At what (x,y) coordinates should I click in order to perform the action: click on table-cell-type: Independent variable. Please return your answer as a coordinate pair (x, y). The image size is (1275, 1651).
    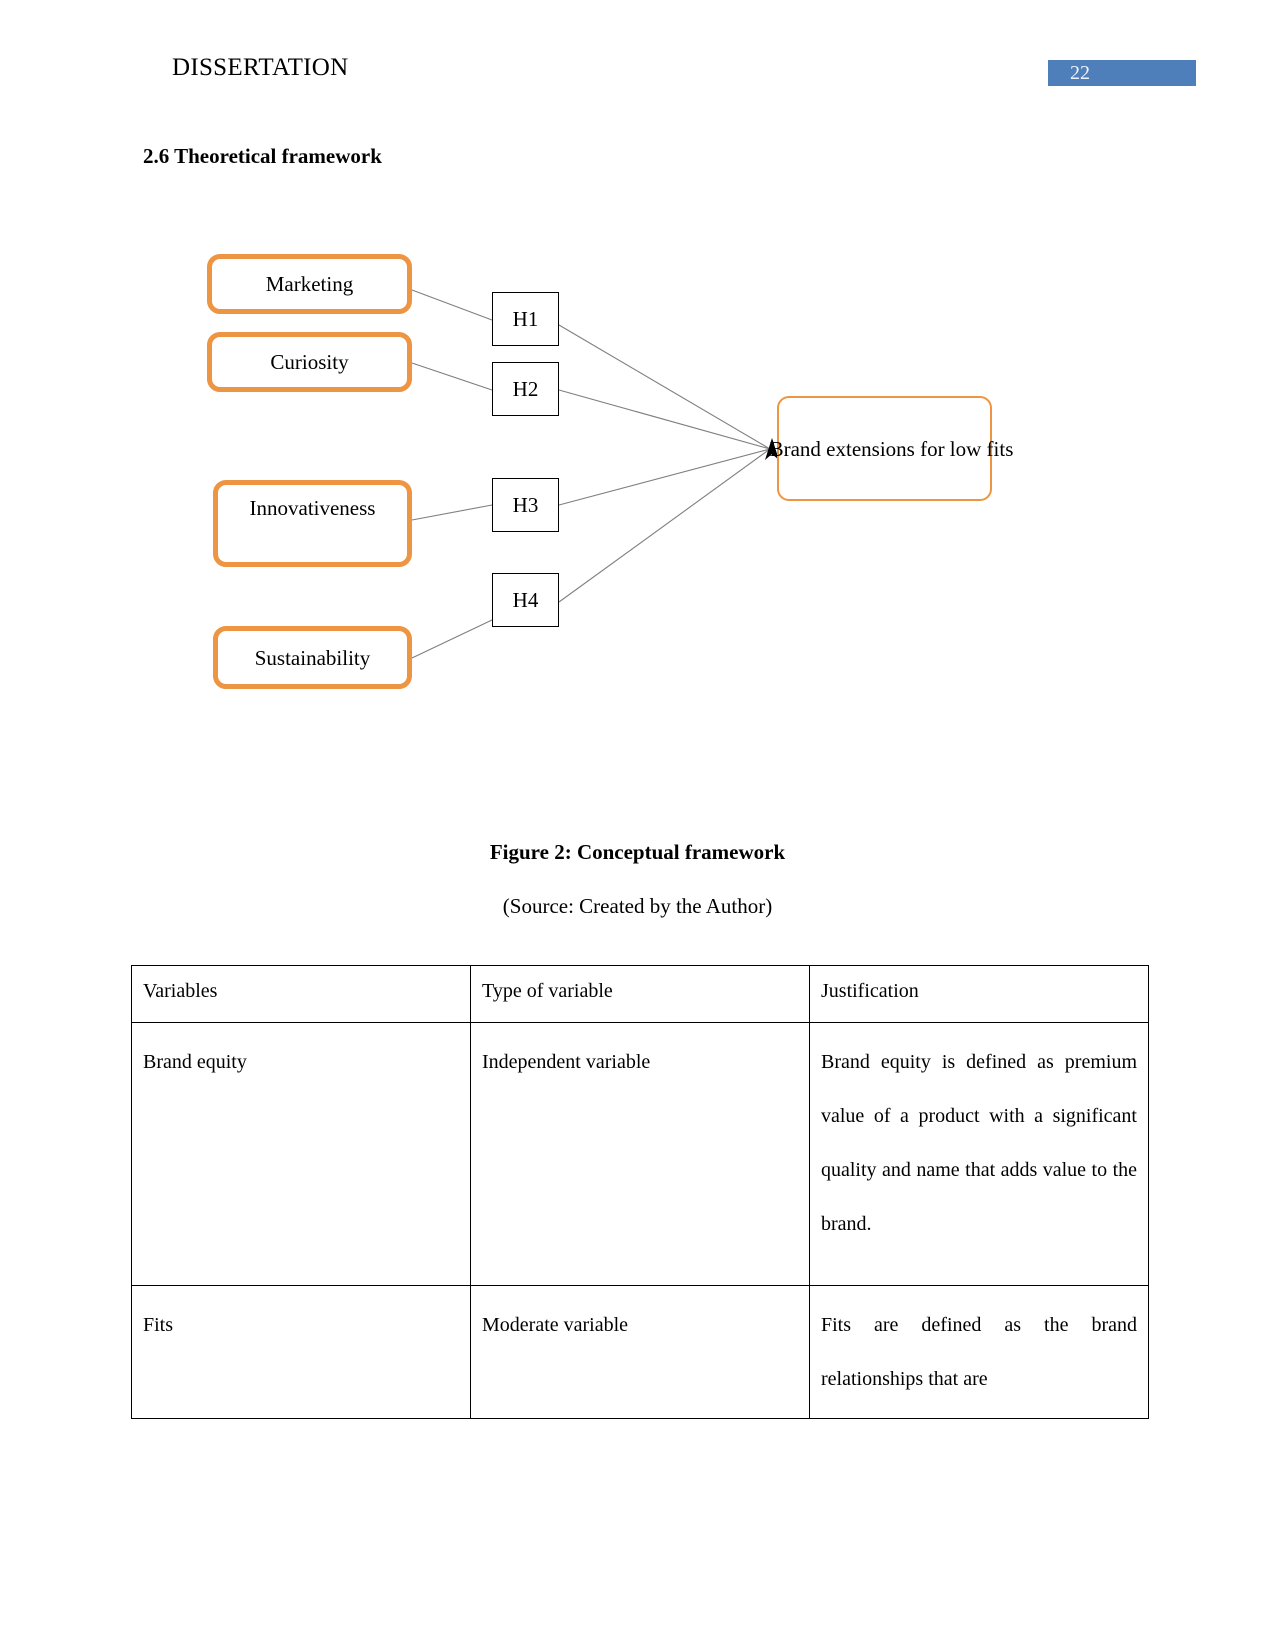
    Looking at the image, I should click on (640, 1154).